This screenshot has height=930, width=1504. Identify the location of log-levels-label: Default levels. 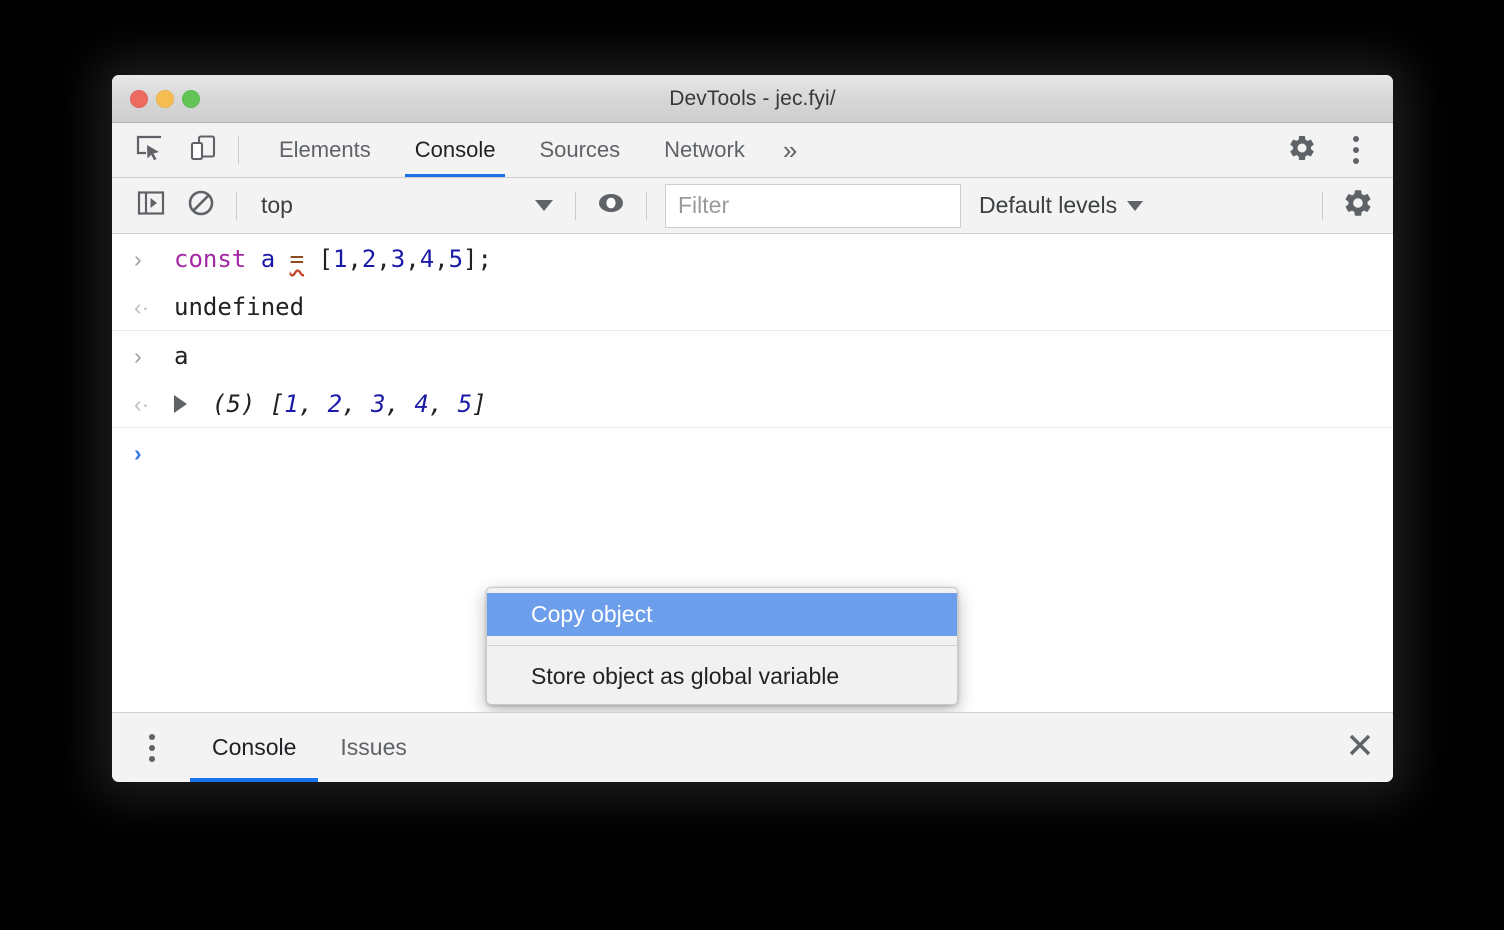
(1048, 205).